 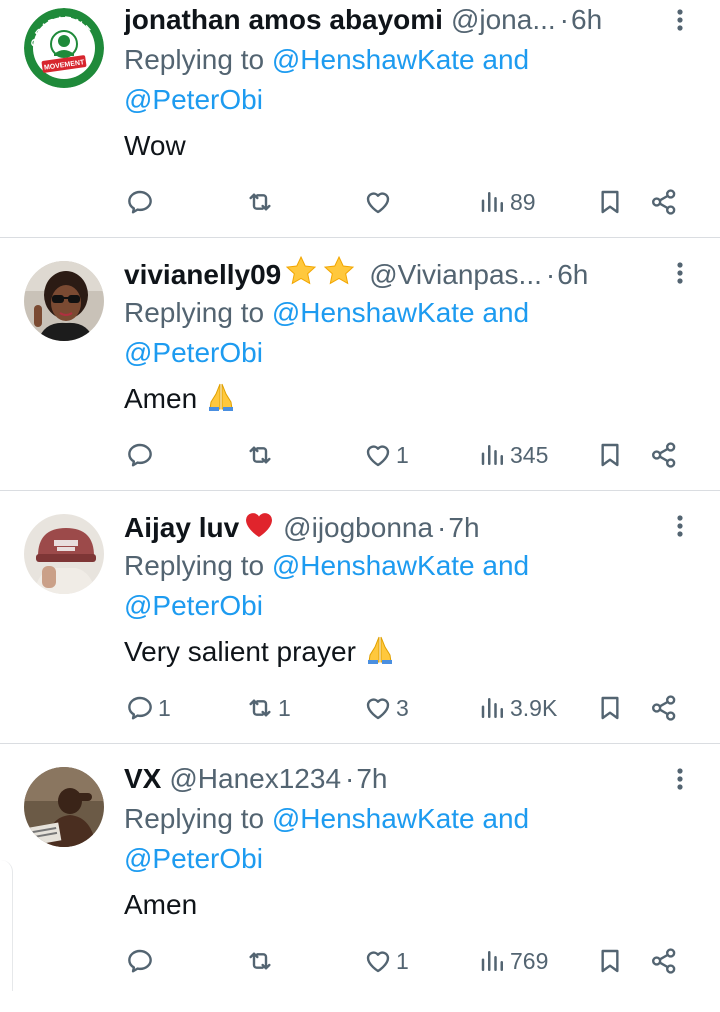 I want to click on person-with-cap-photo-icon, so click(x=64, y=554).